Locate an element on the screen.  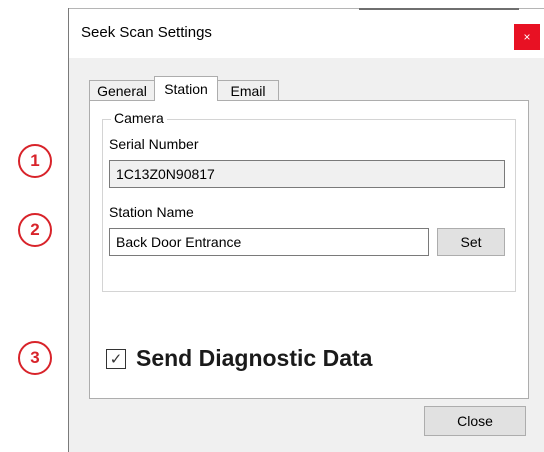
camera-group-label: Camera is located at coordinates (139, 118).